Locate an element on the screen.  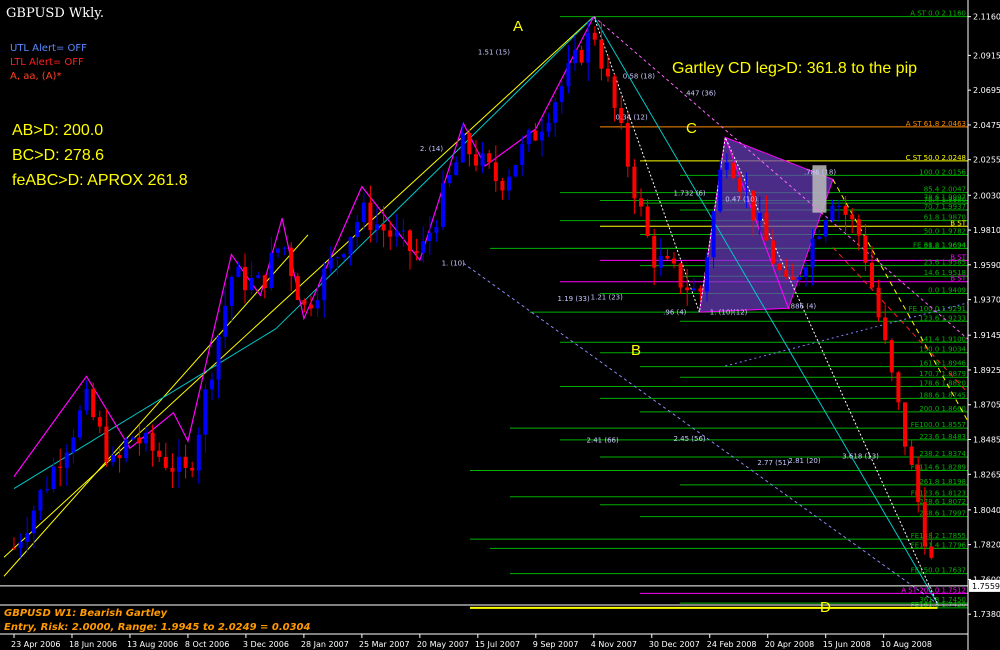
ratio-annotation: 3.618 (13) is located at coordinates (860, 456).